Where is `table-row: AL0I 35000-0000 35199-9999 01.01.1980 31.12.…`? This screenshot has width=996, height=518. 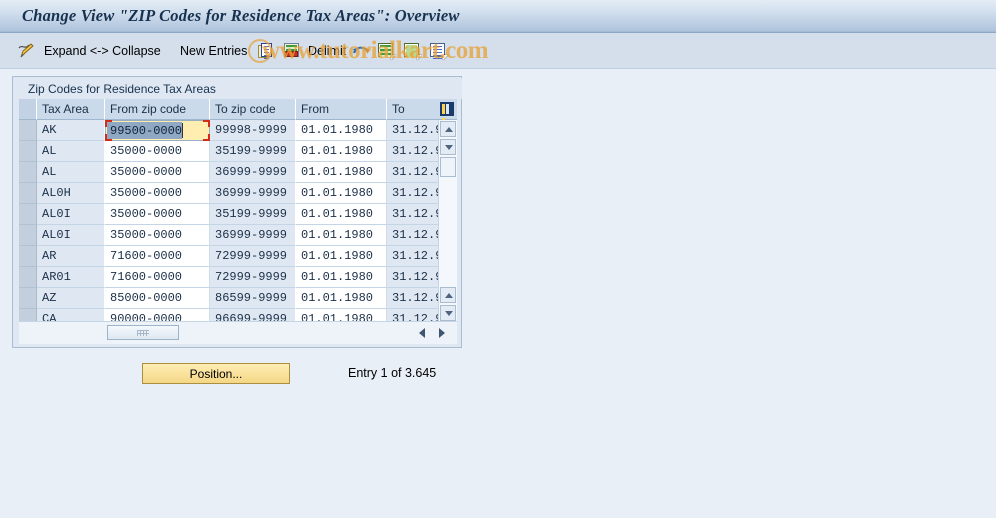 table-row: AL0I 35000-0000 35199-9999 01.01.1980 31.12.… is located at coordinates (229, 214).